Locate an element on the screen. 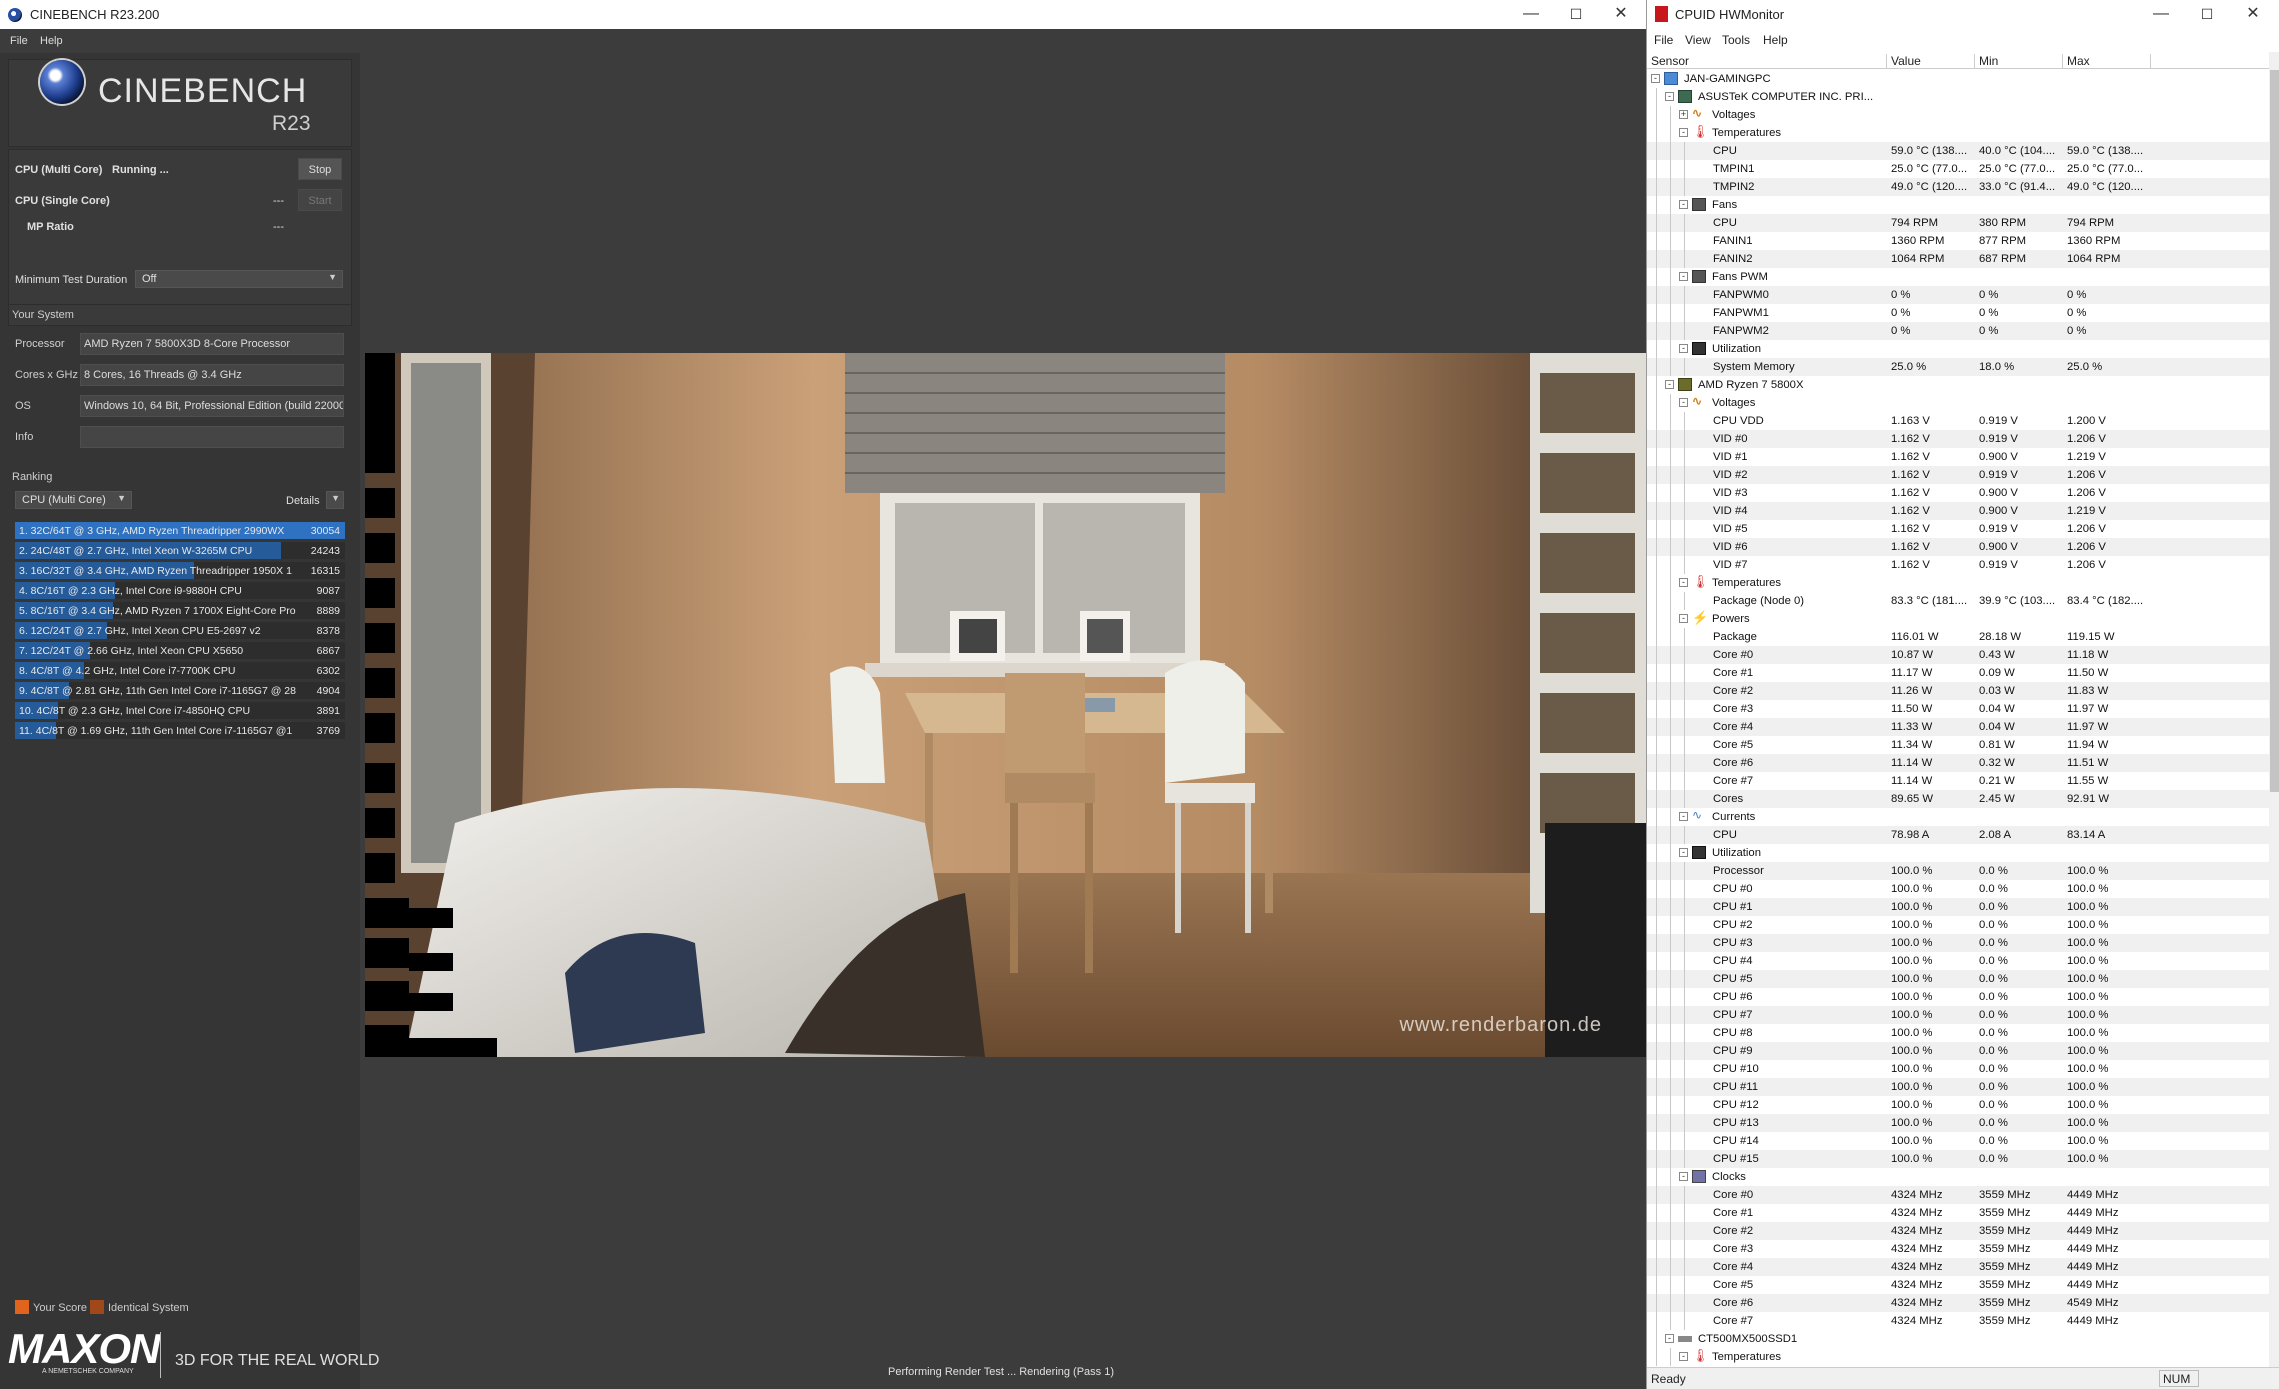  sensor-row: Core #4 11.33 W 0.04 W 11.97 W is located at coordinates (1958, 727).